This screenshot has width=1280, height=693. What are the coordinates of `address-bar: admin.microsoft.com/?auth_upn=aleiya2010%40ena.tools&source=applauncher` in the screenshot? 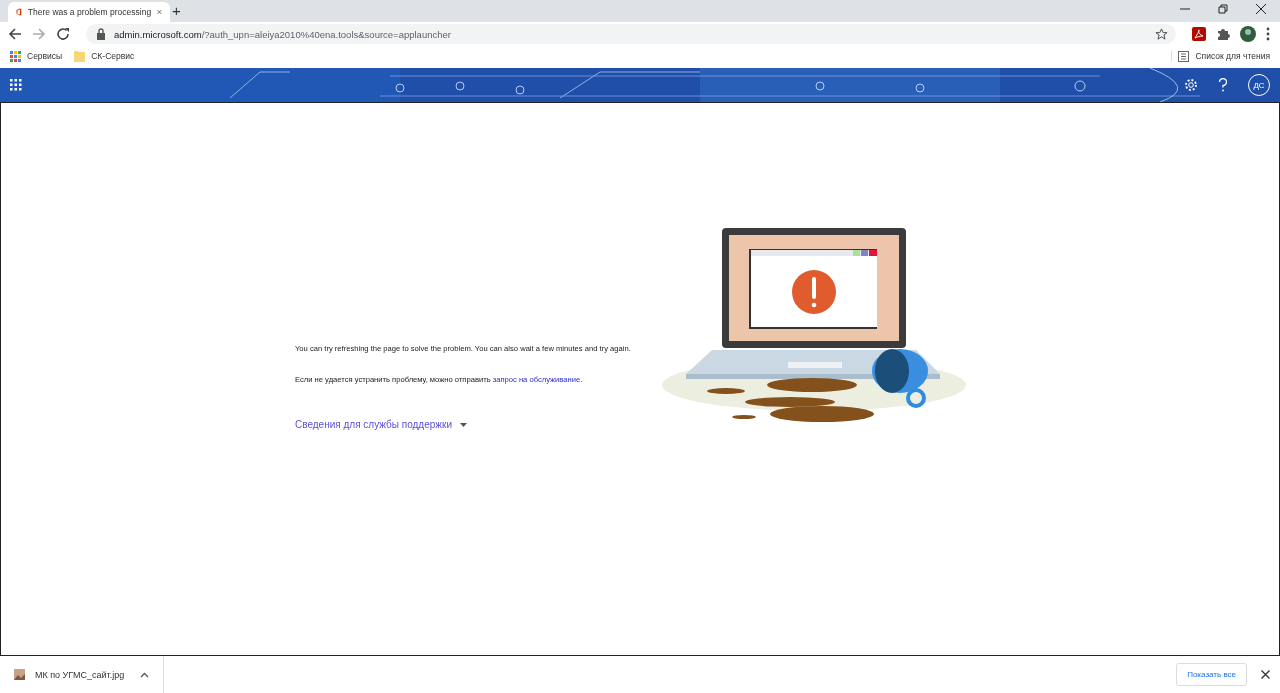 It's located at (631, 34).